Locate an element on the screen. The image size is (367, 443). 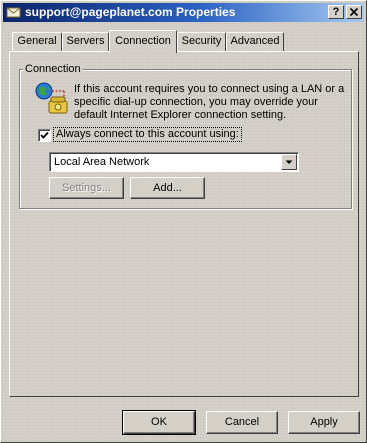
close-button is located at coordinates (354, 12).